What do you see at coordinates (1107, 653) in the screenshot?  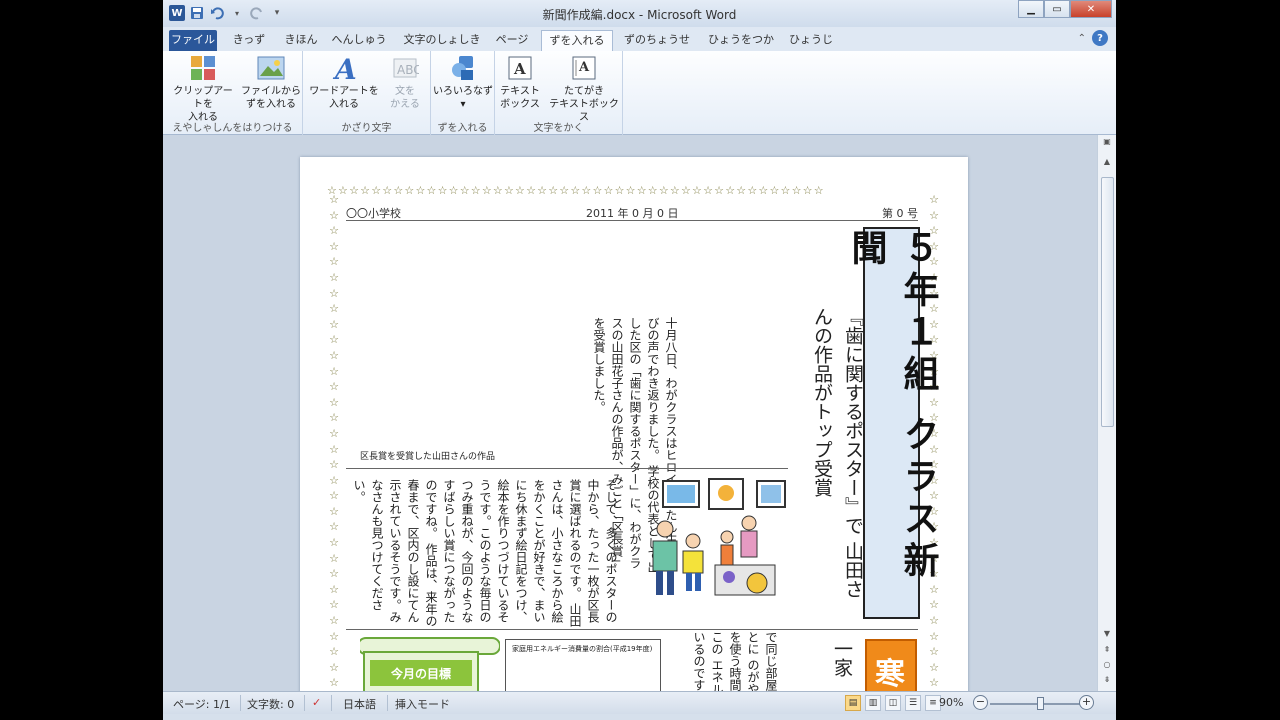 I see `prev-page-icon: ⇞` at bounding box center [1107, 653].